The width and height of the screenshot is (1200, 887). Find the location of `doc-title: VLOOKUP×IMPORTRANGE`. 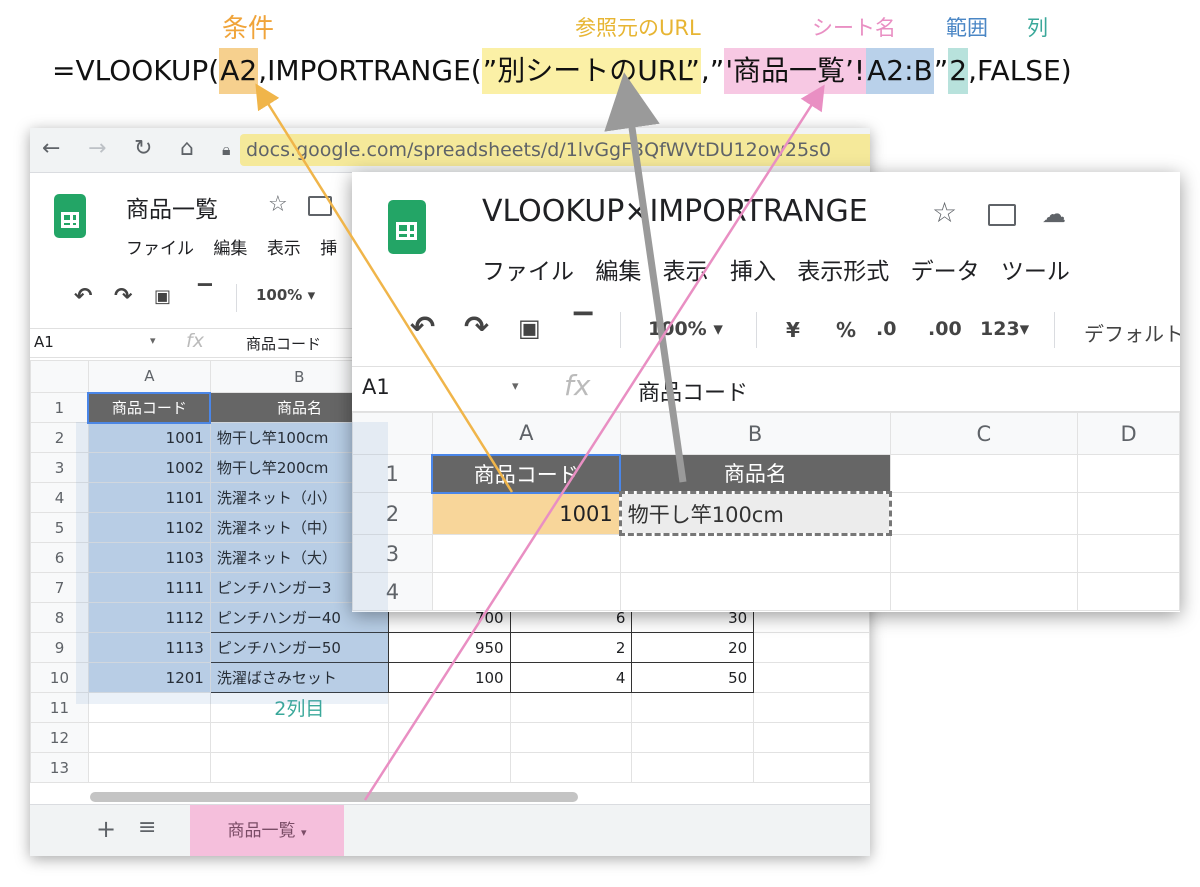

doc-title: VLOOKUP×IMPORTRANGE is located at coordinates (675, 211).